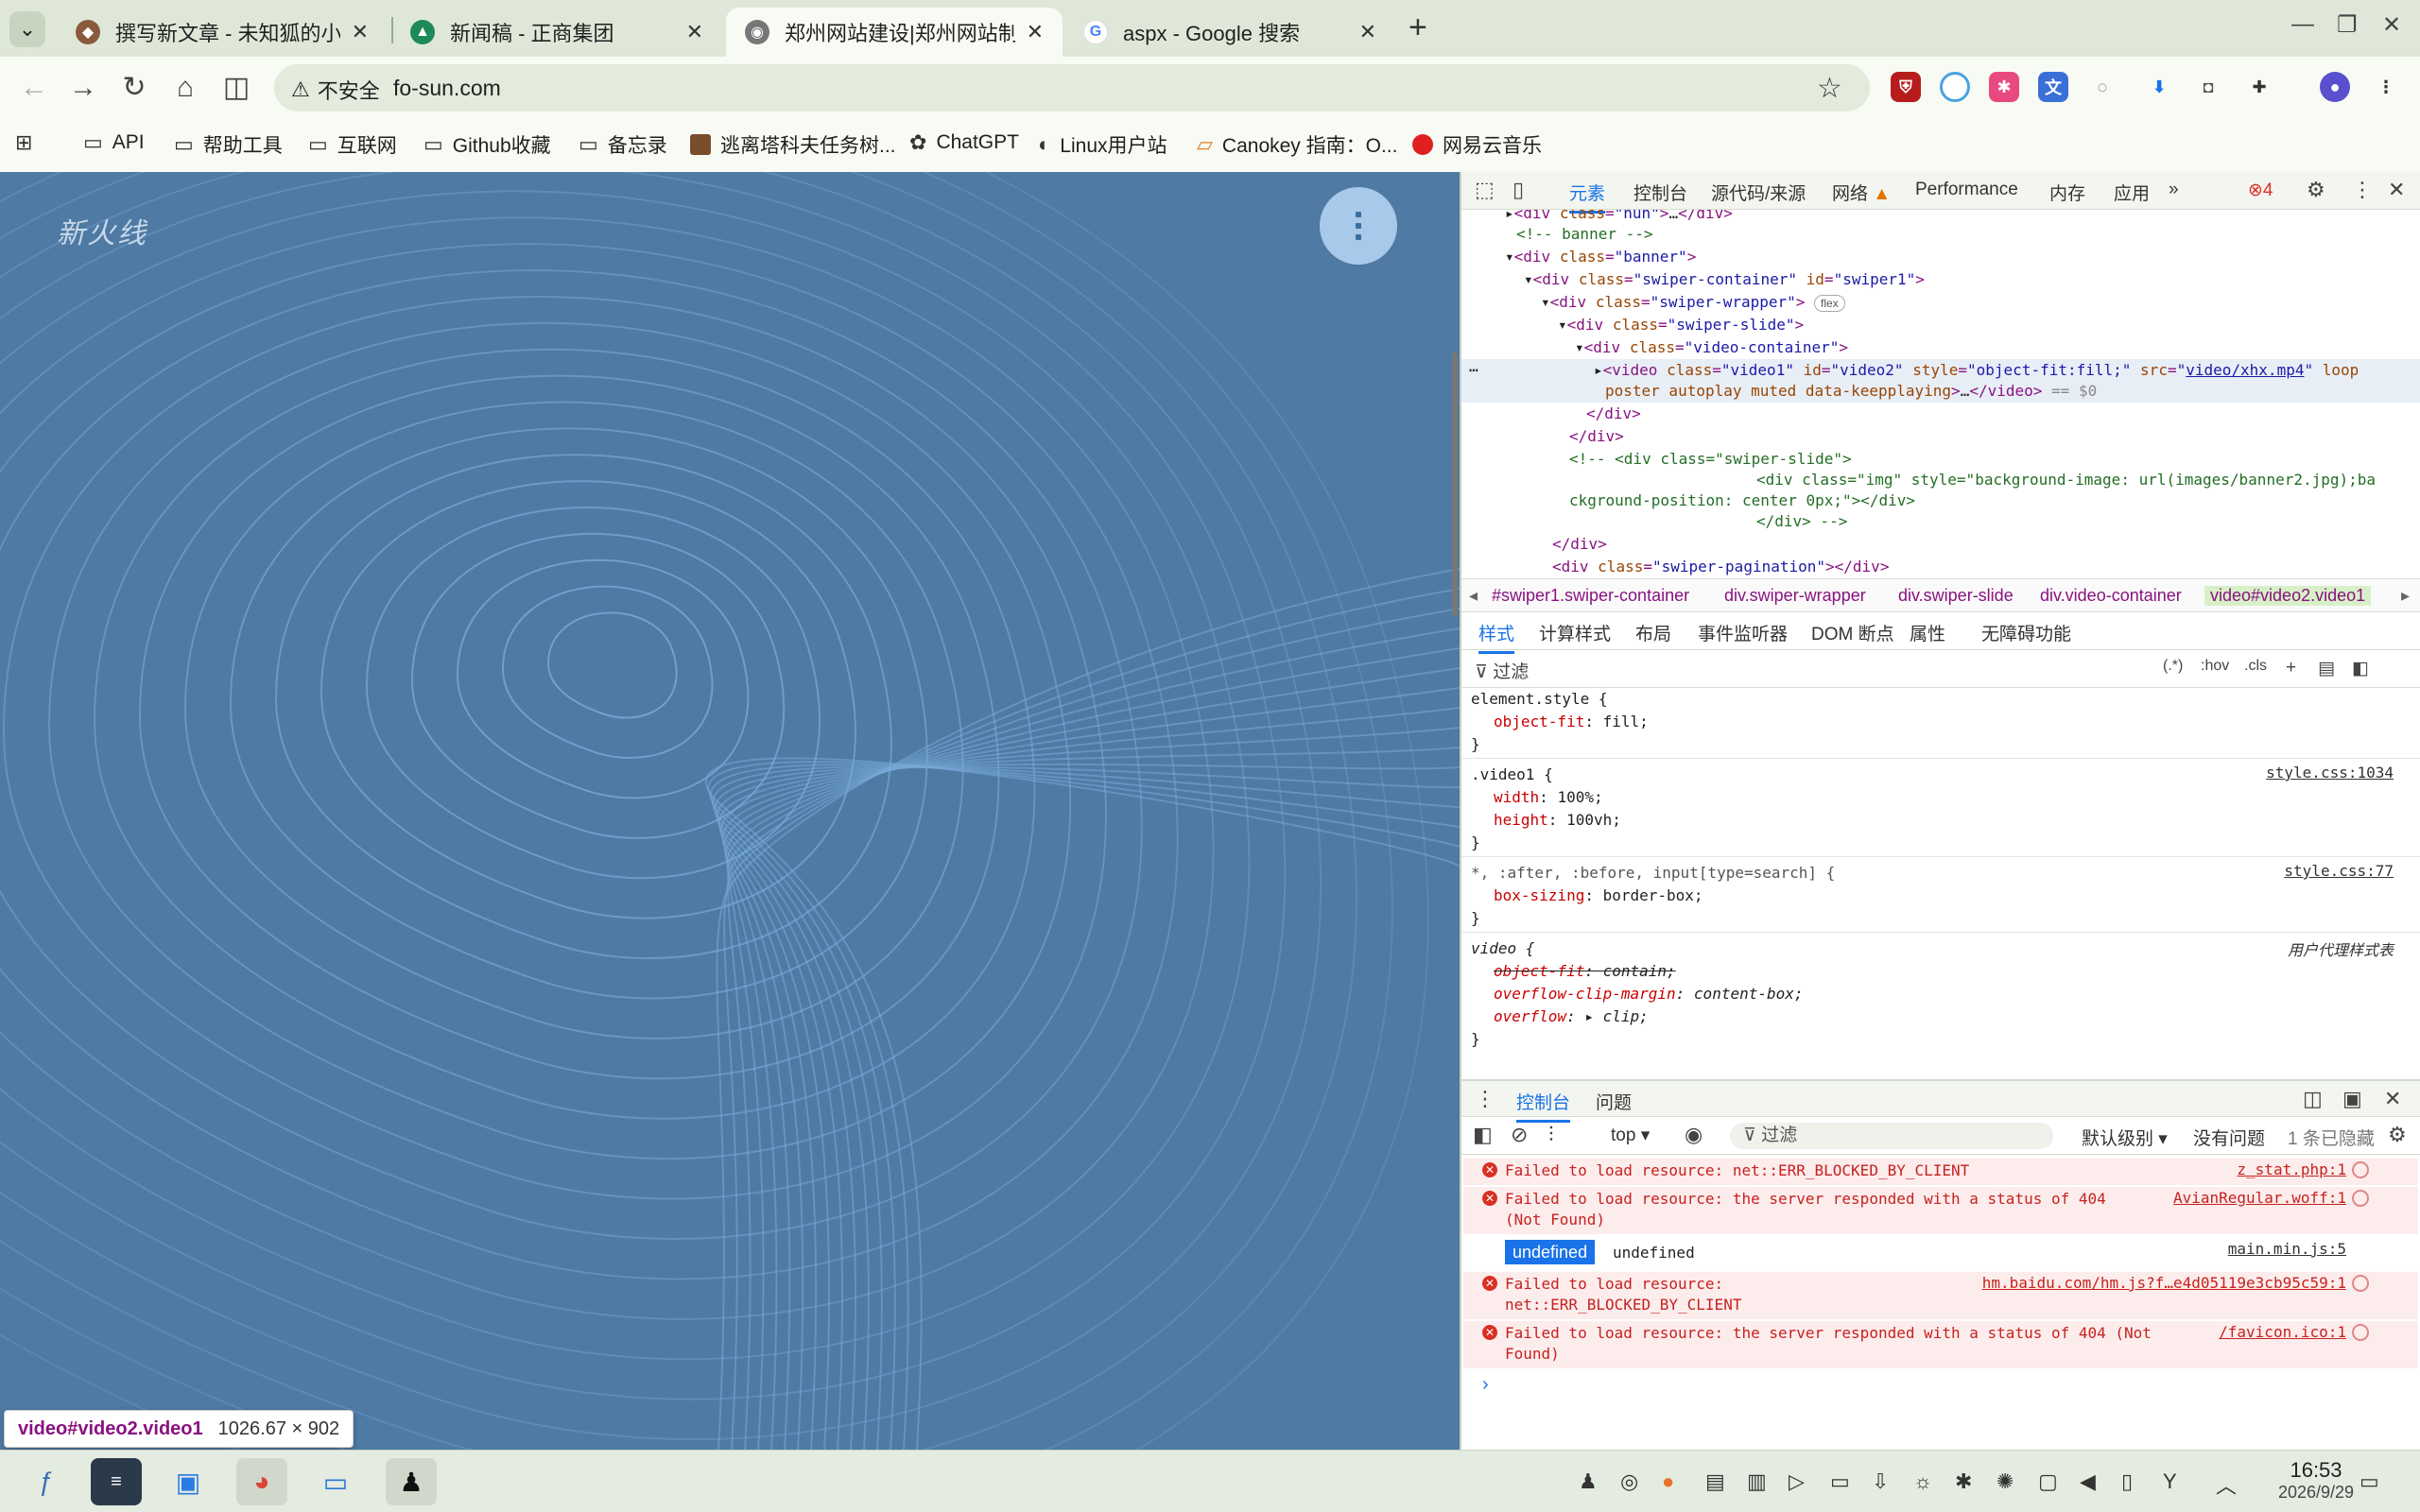 The width and height of the screenshot is (2420, 1512). What do you see at coordinates (2369, 1481) in the screenshot?
I see `show-desktop-icon: ▭` at bounding box center [2369, 1481].